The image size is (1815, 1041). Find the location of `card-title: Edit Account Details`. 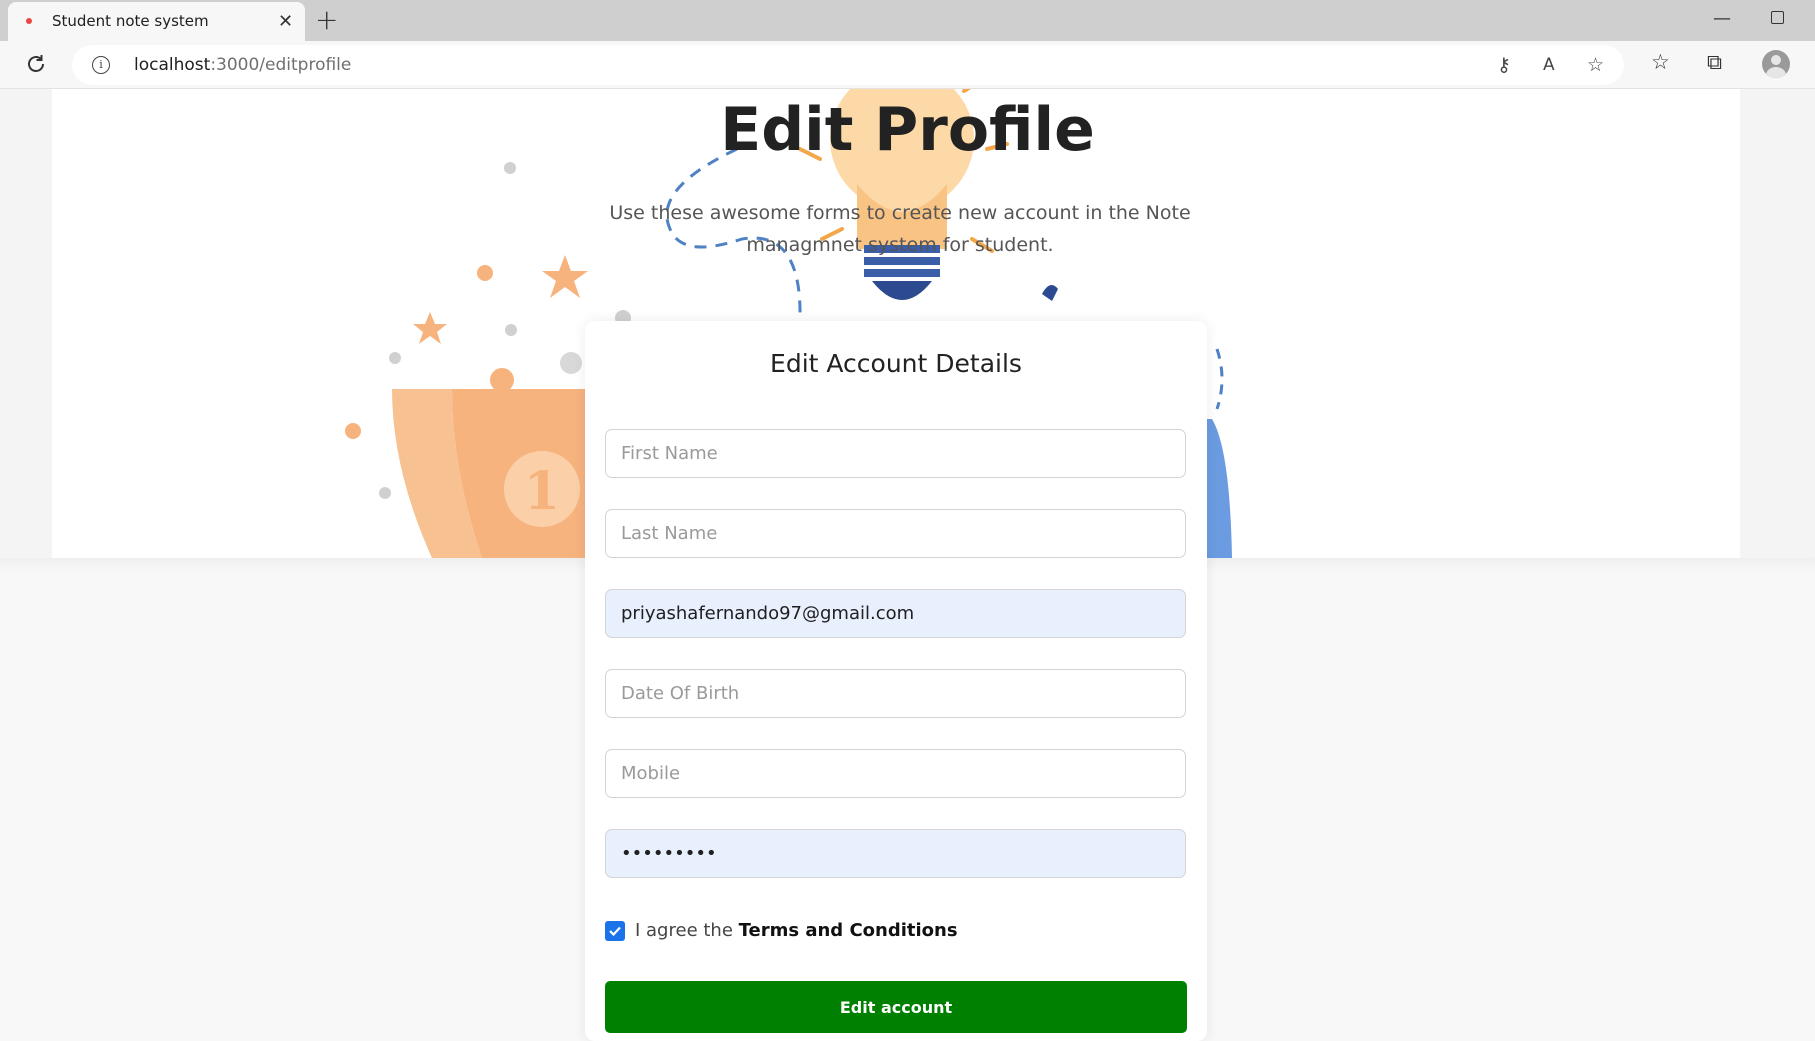

card-title: Edit Account Details is located at coordinates (896, 363).